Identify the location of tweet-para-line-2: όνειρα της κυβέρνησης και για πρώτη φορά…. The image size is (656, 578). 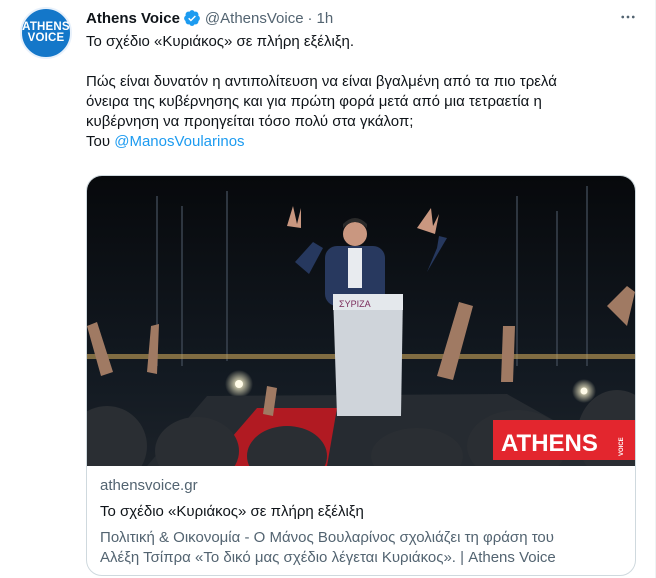
(314, 101).